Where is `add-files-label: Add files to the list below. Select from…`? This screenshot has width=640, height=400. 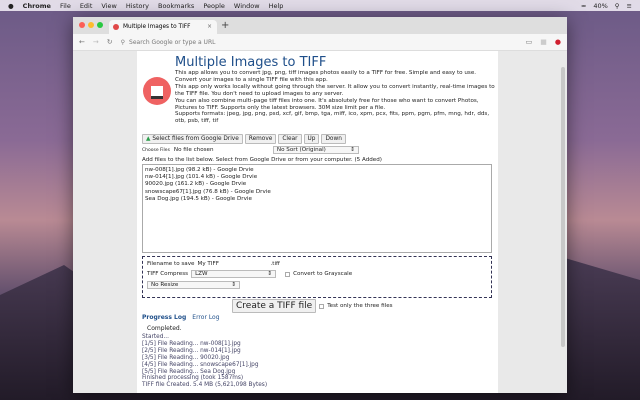 add-files-label: Add files to the list below. Select from… is located at coordinates (262, 160).